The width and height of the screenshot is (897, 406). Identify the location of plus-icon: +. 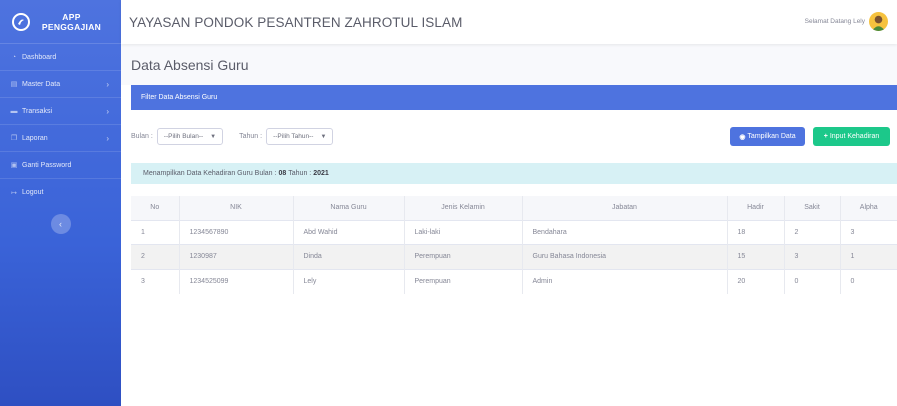
(825, 136).